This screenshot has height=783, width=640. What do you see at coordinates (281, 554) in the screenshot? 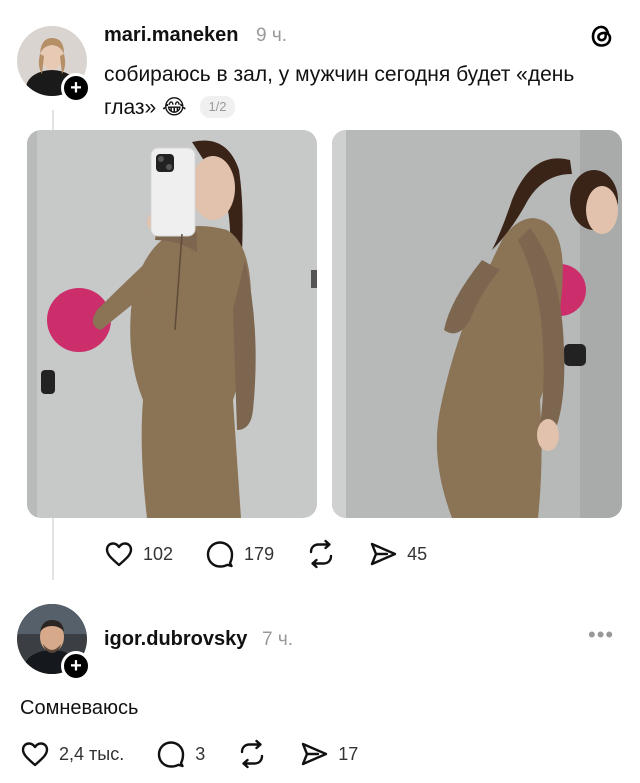
I see `post-actions: 102 179 45` at bounding box center [281, 554].